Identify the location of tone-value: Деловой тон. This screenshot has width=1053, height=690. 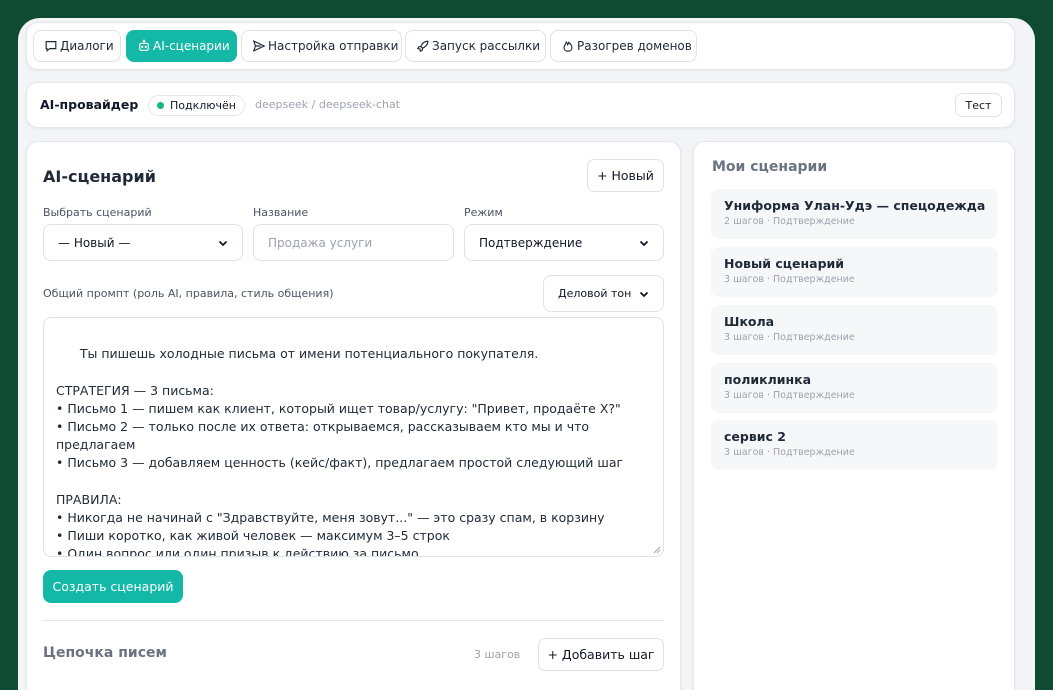
(595, 293).